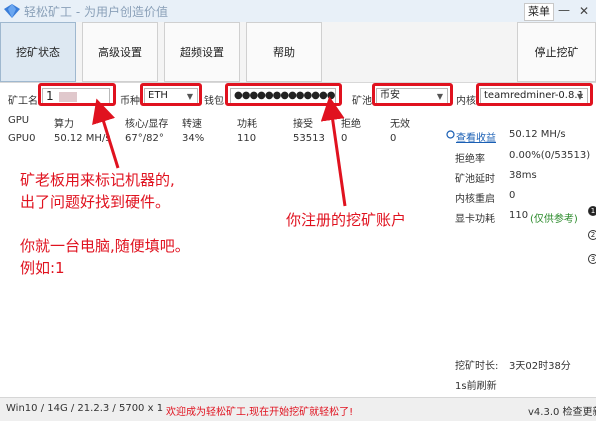 The image size is (596, 421). I want to click on wallet-highlight, so click(283, 94).